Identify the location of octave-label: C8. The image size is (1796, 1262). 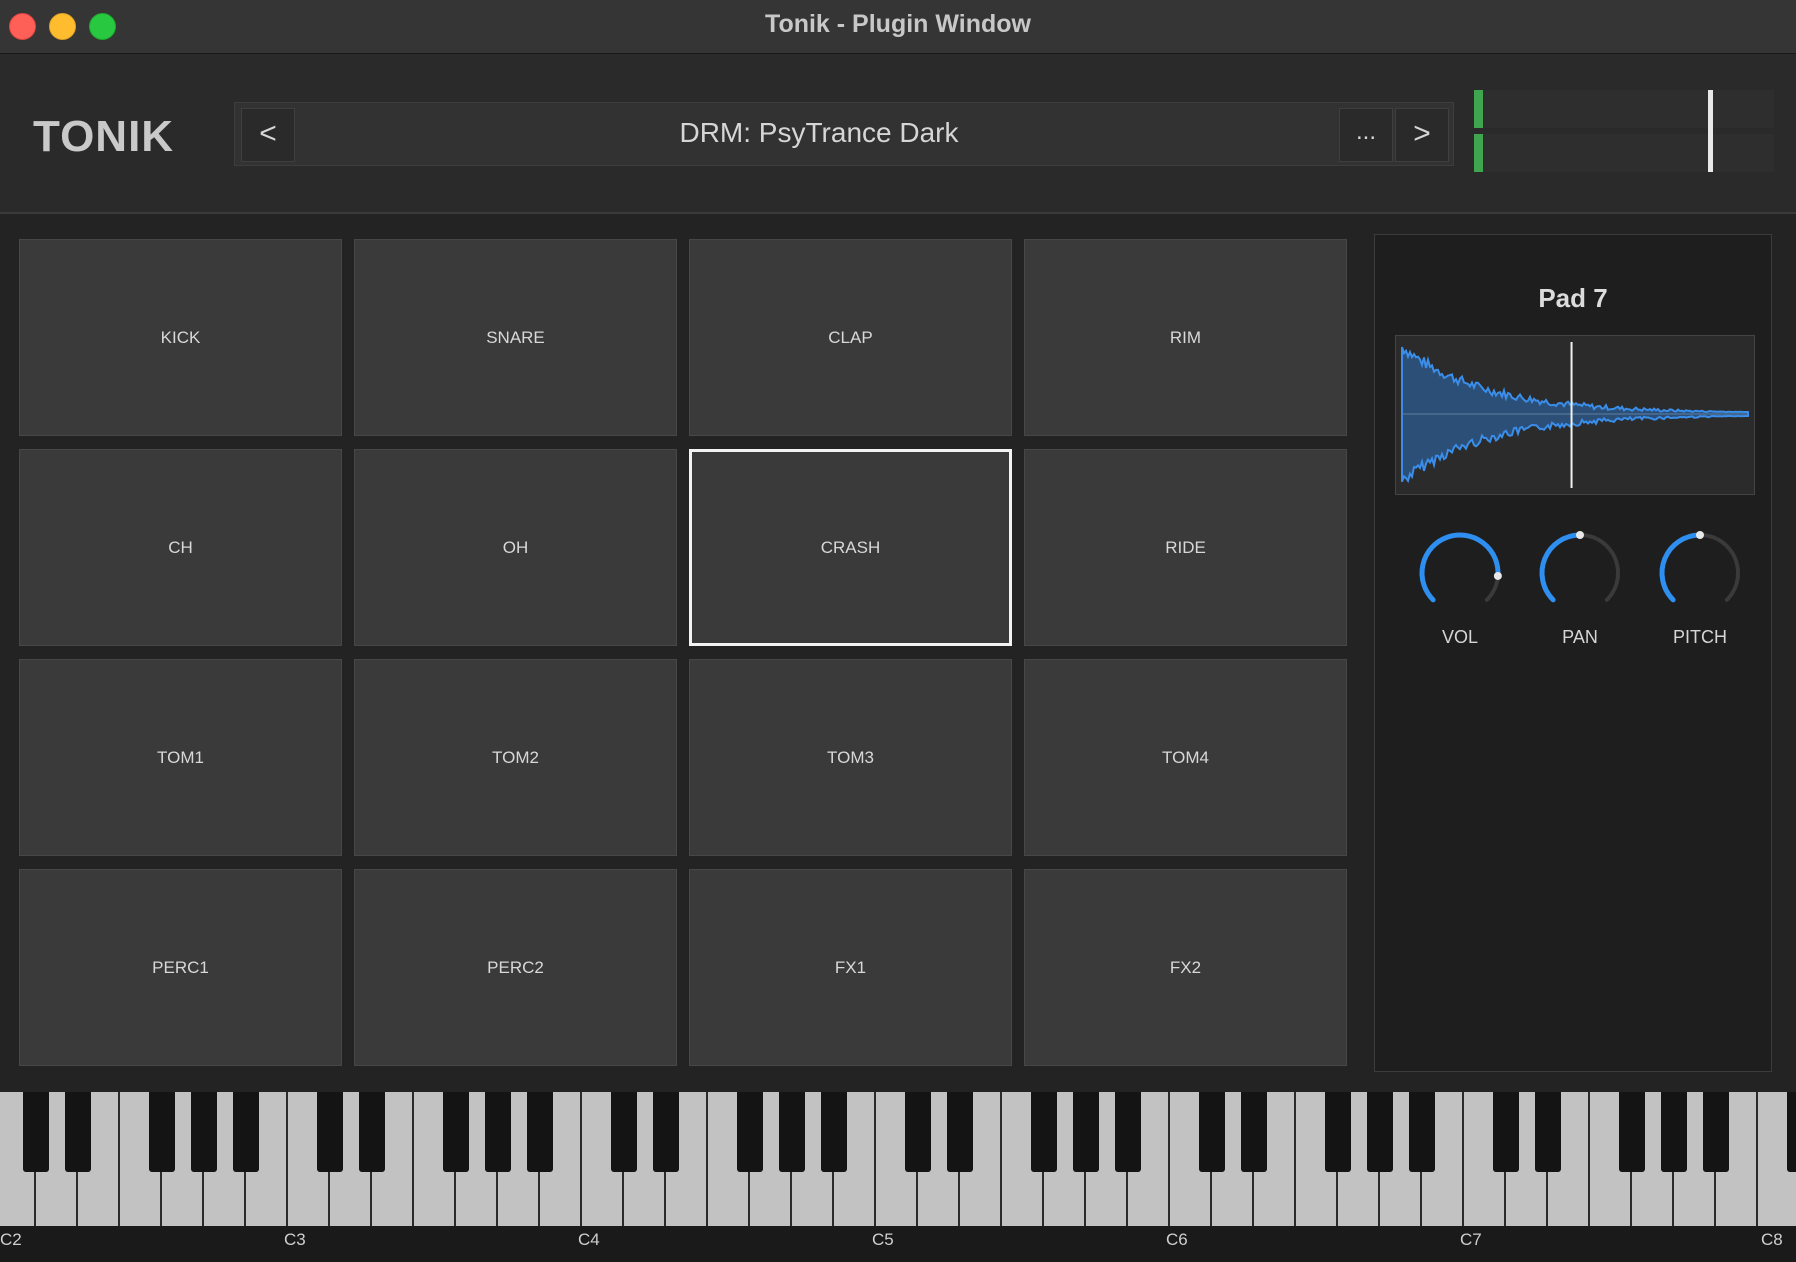
(1772, 1239).